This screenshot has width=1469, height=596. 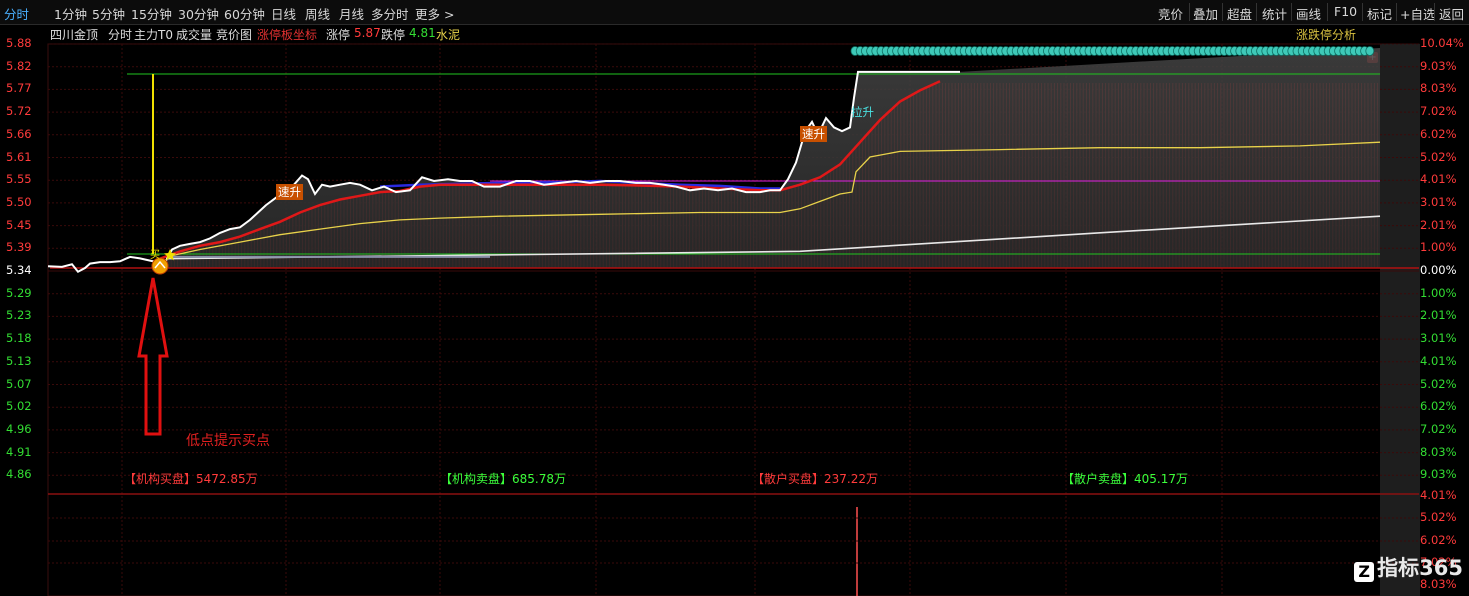 What do you see at coordinates (191, 479) in the screenshot?
I see `institution-buy-label: 【机构买盘】5472.85万` at bounding box center [191, 479].